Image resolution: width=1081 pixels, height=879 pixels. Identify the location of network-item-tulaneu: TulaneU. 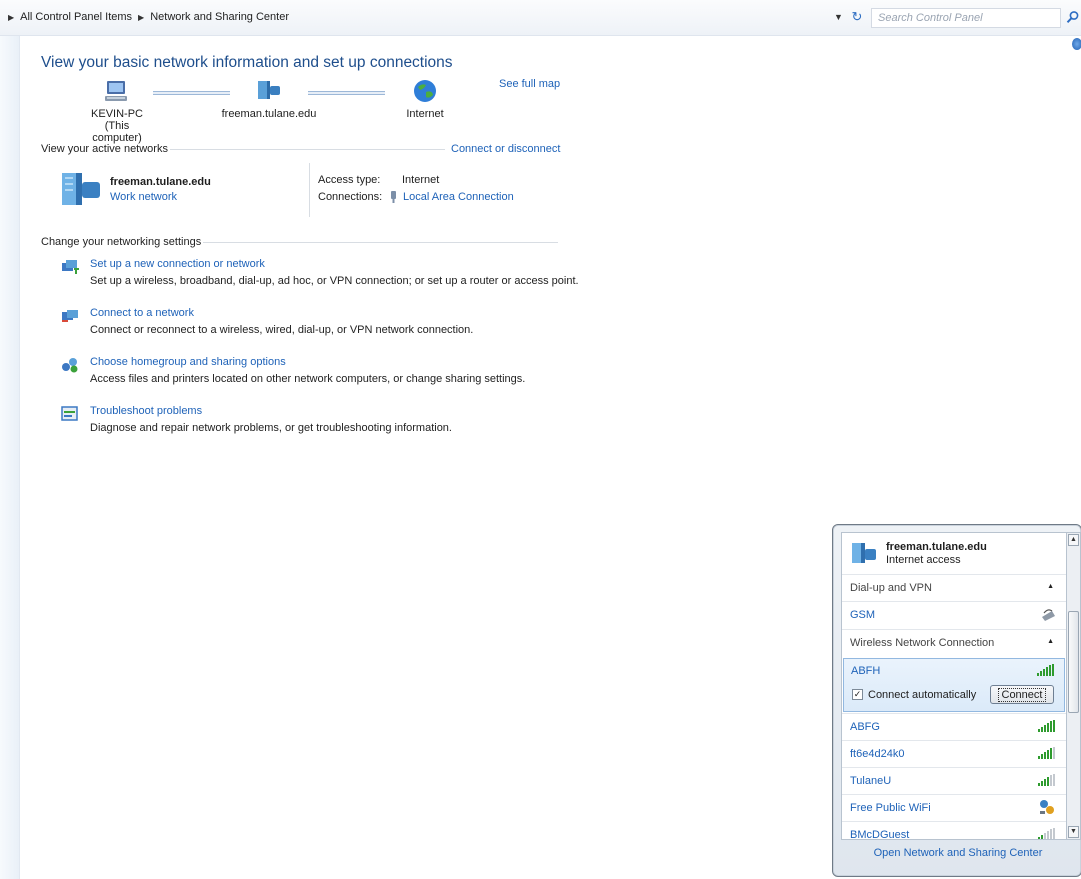
(954, 780).